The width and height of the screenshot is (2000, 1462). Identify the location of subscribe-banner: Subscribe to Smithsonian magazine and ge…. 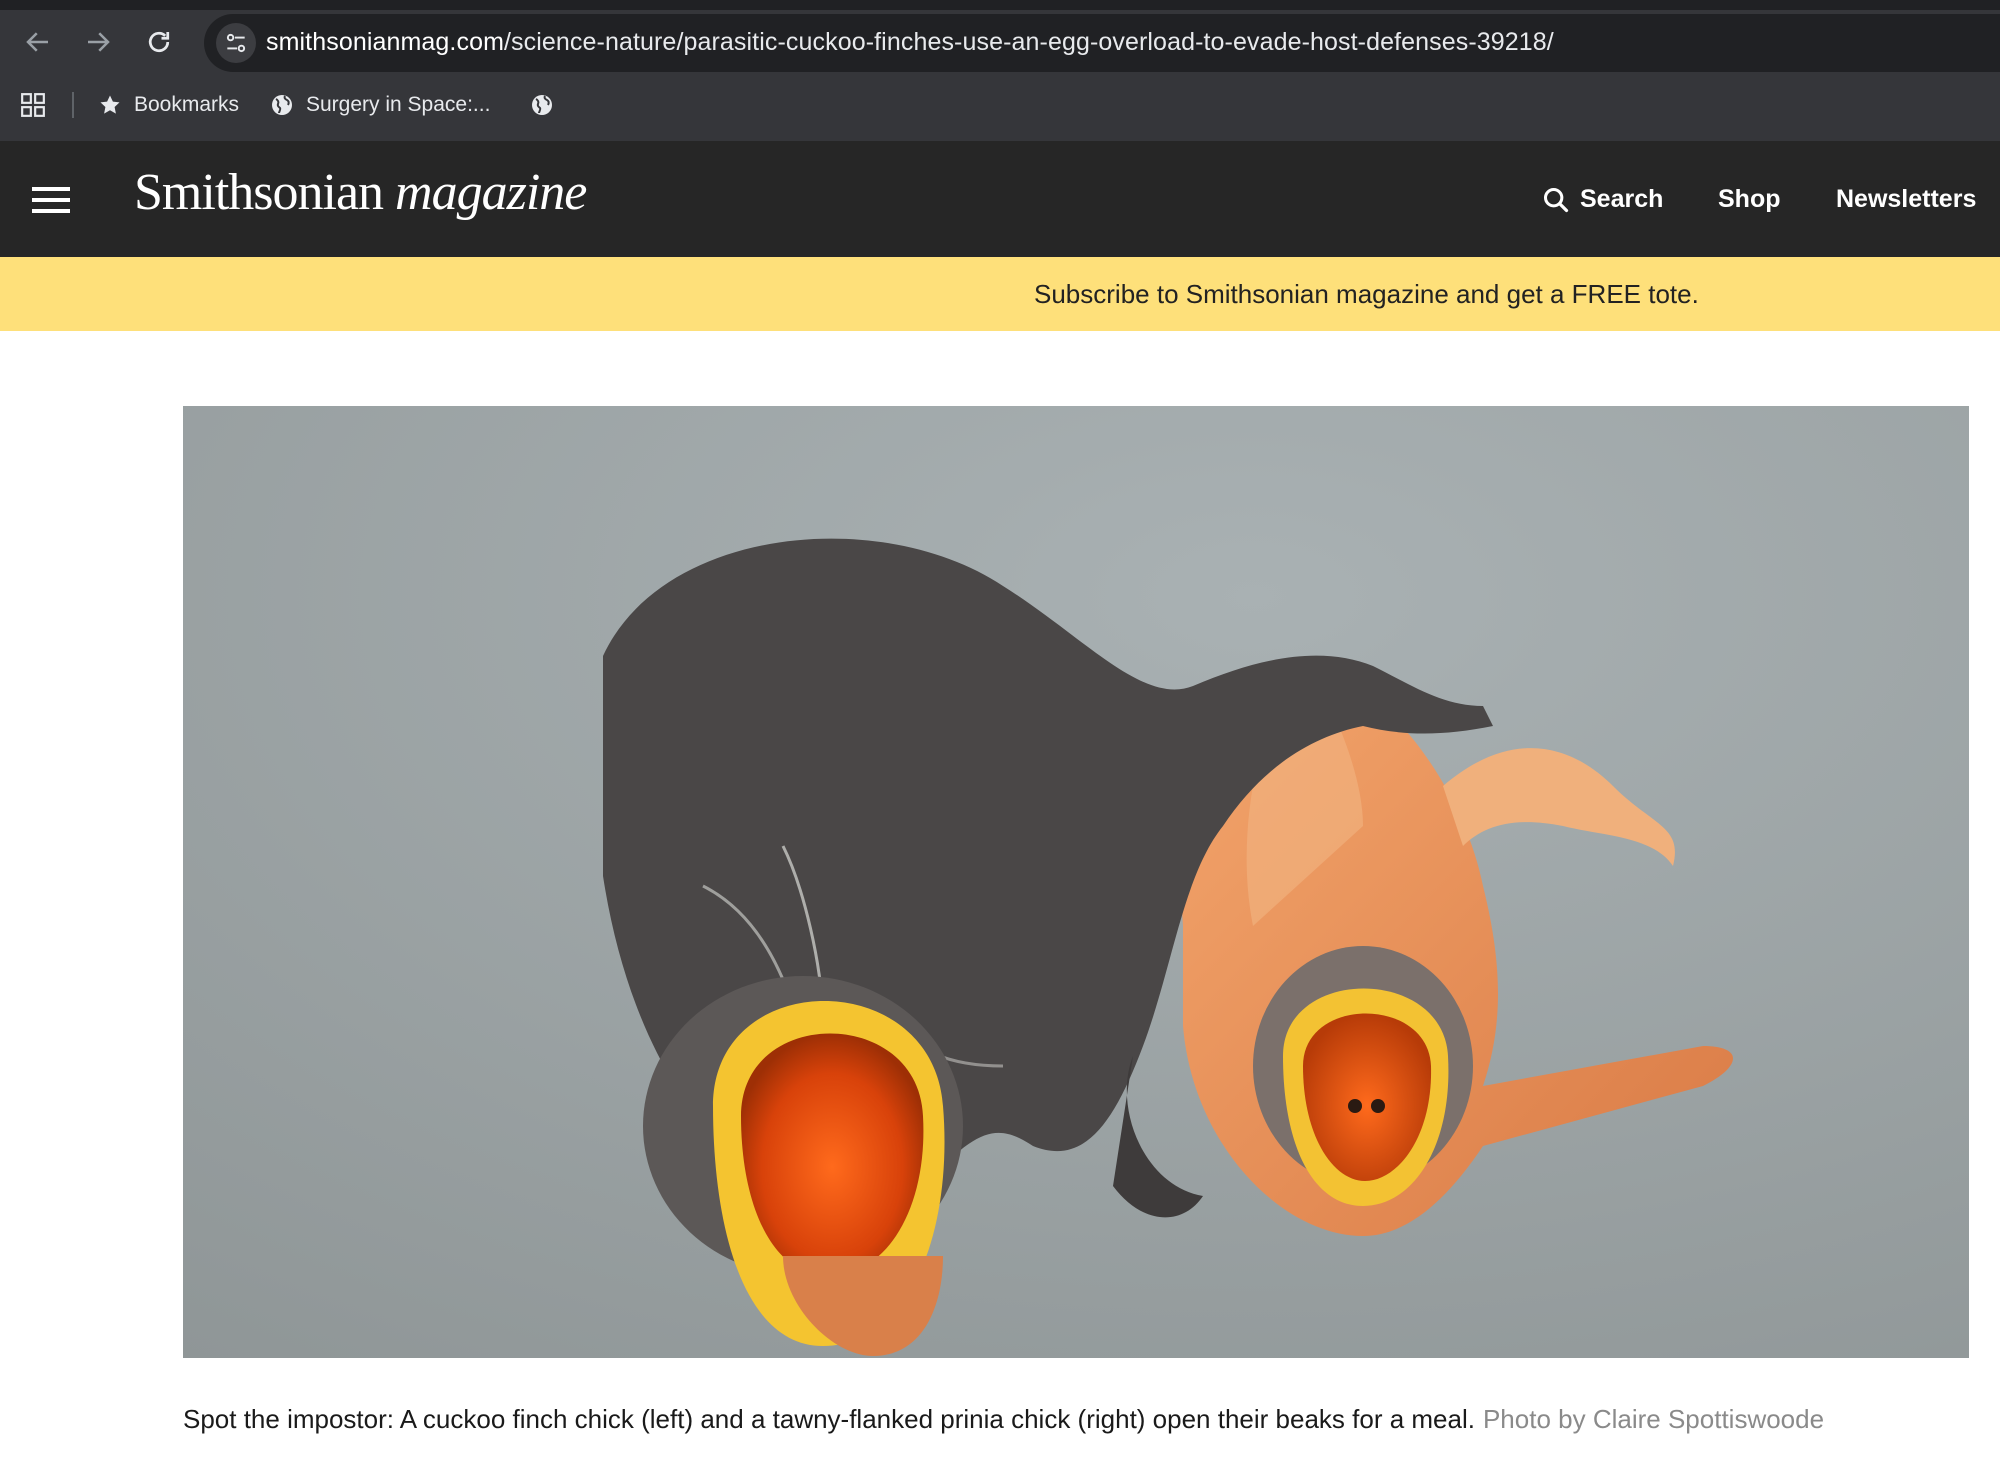
(1000, 294).